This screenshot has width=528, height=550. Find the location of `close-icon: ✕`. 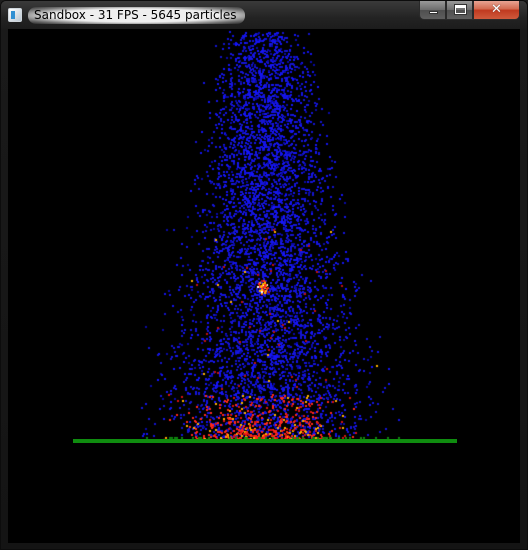

close-icon: ✕ is located at coordinates (496, 9).